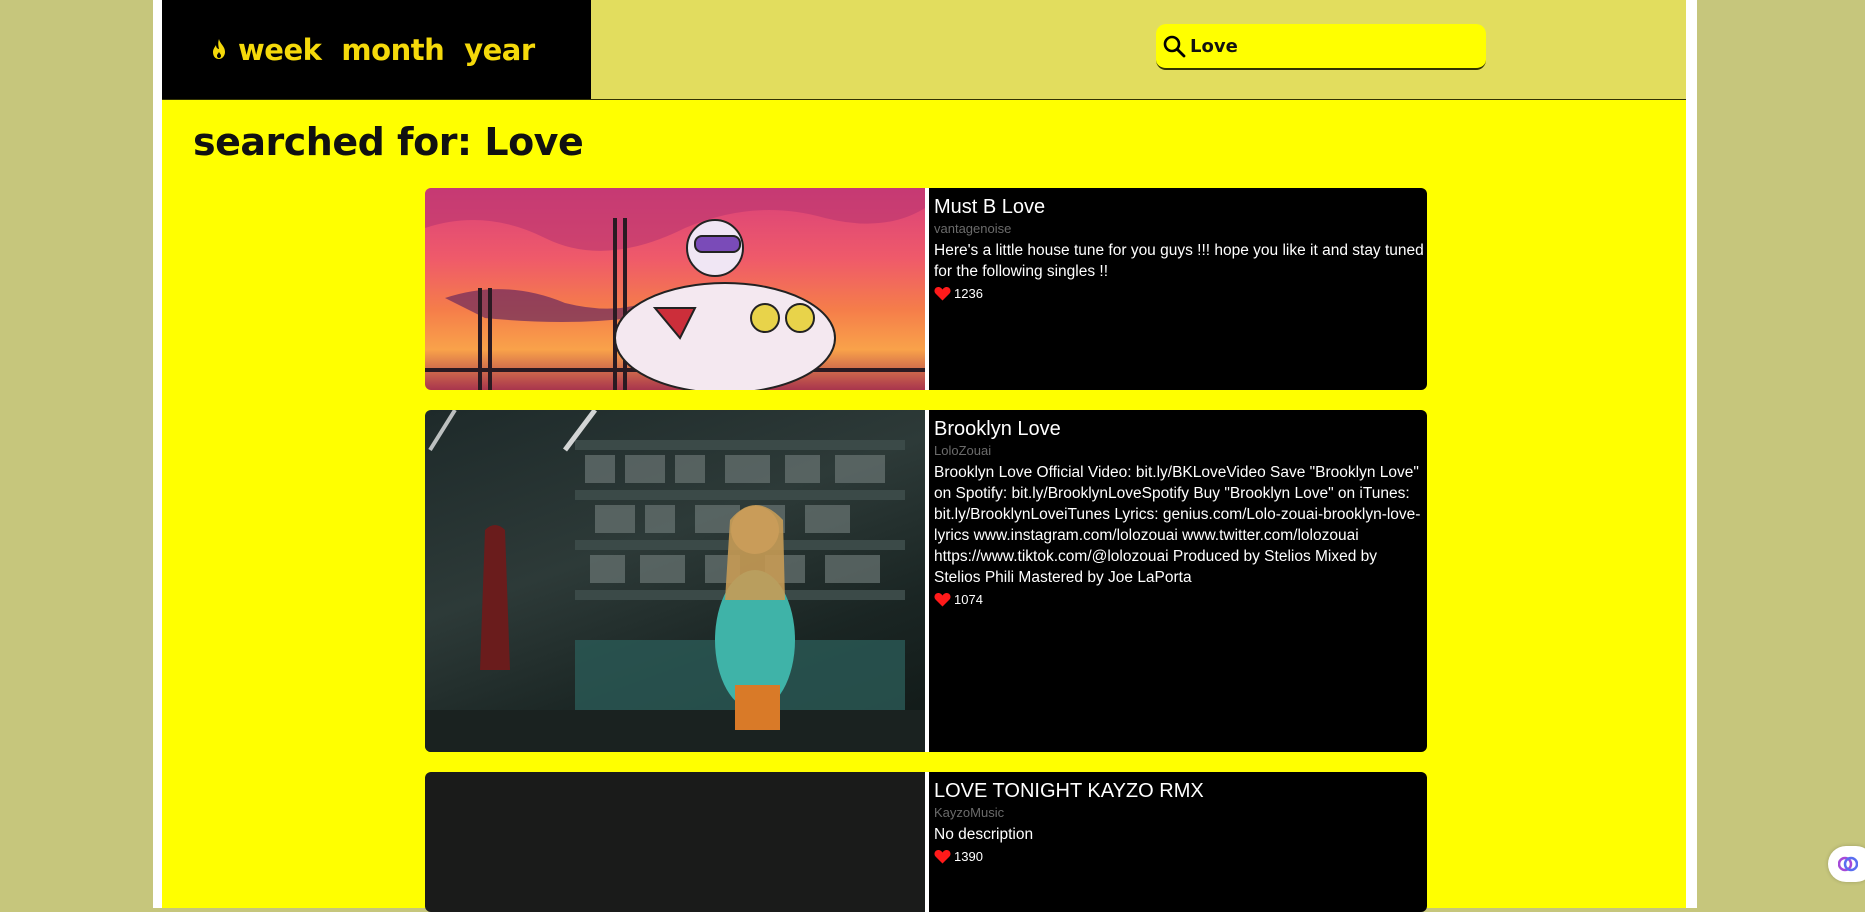 This screenshot has height=912, width=1865. I want to click on period-nav: week month year, so click(376, 49).